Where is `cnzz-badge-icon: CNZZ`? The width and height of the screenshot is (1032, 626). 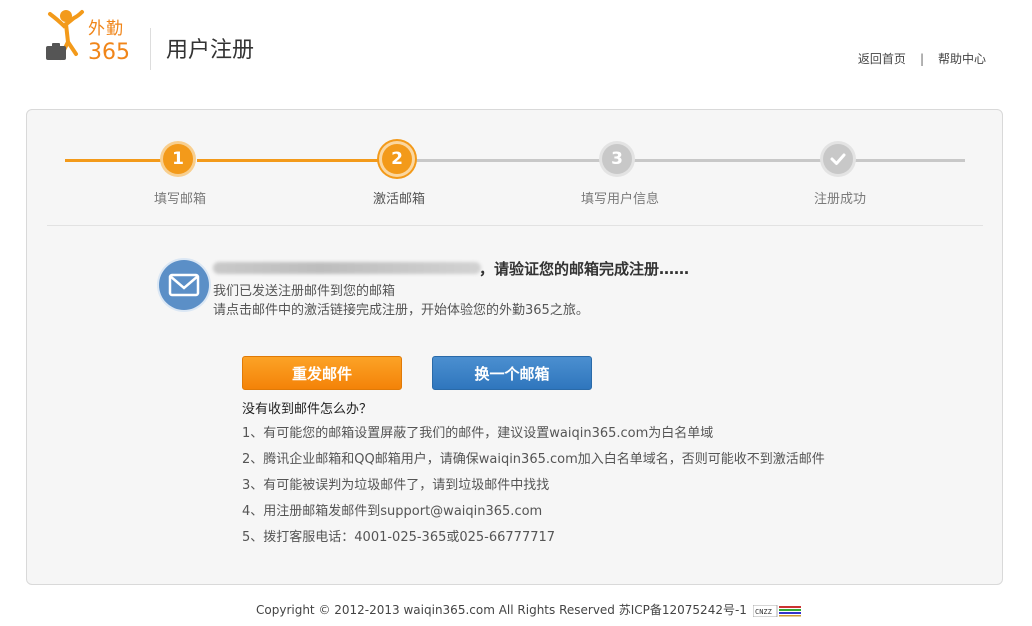
cnzz-badge-icon: CNZZ is located at coordinates (776, 610).